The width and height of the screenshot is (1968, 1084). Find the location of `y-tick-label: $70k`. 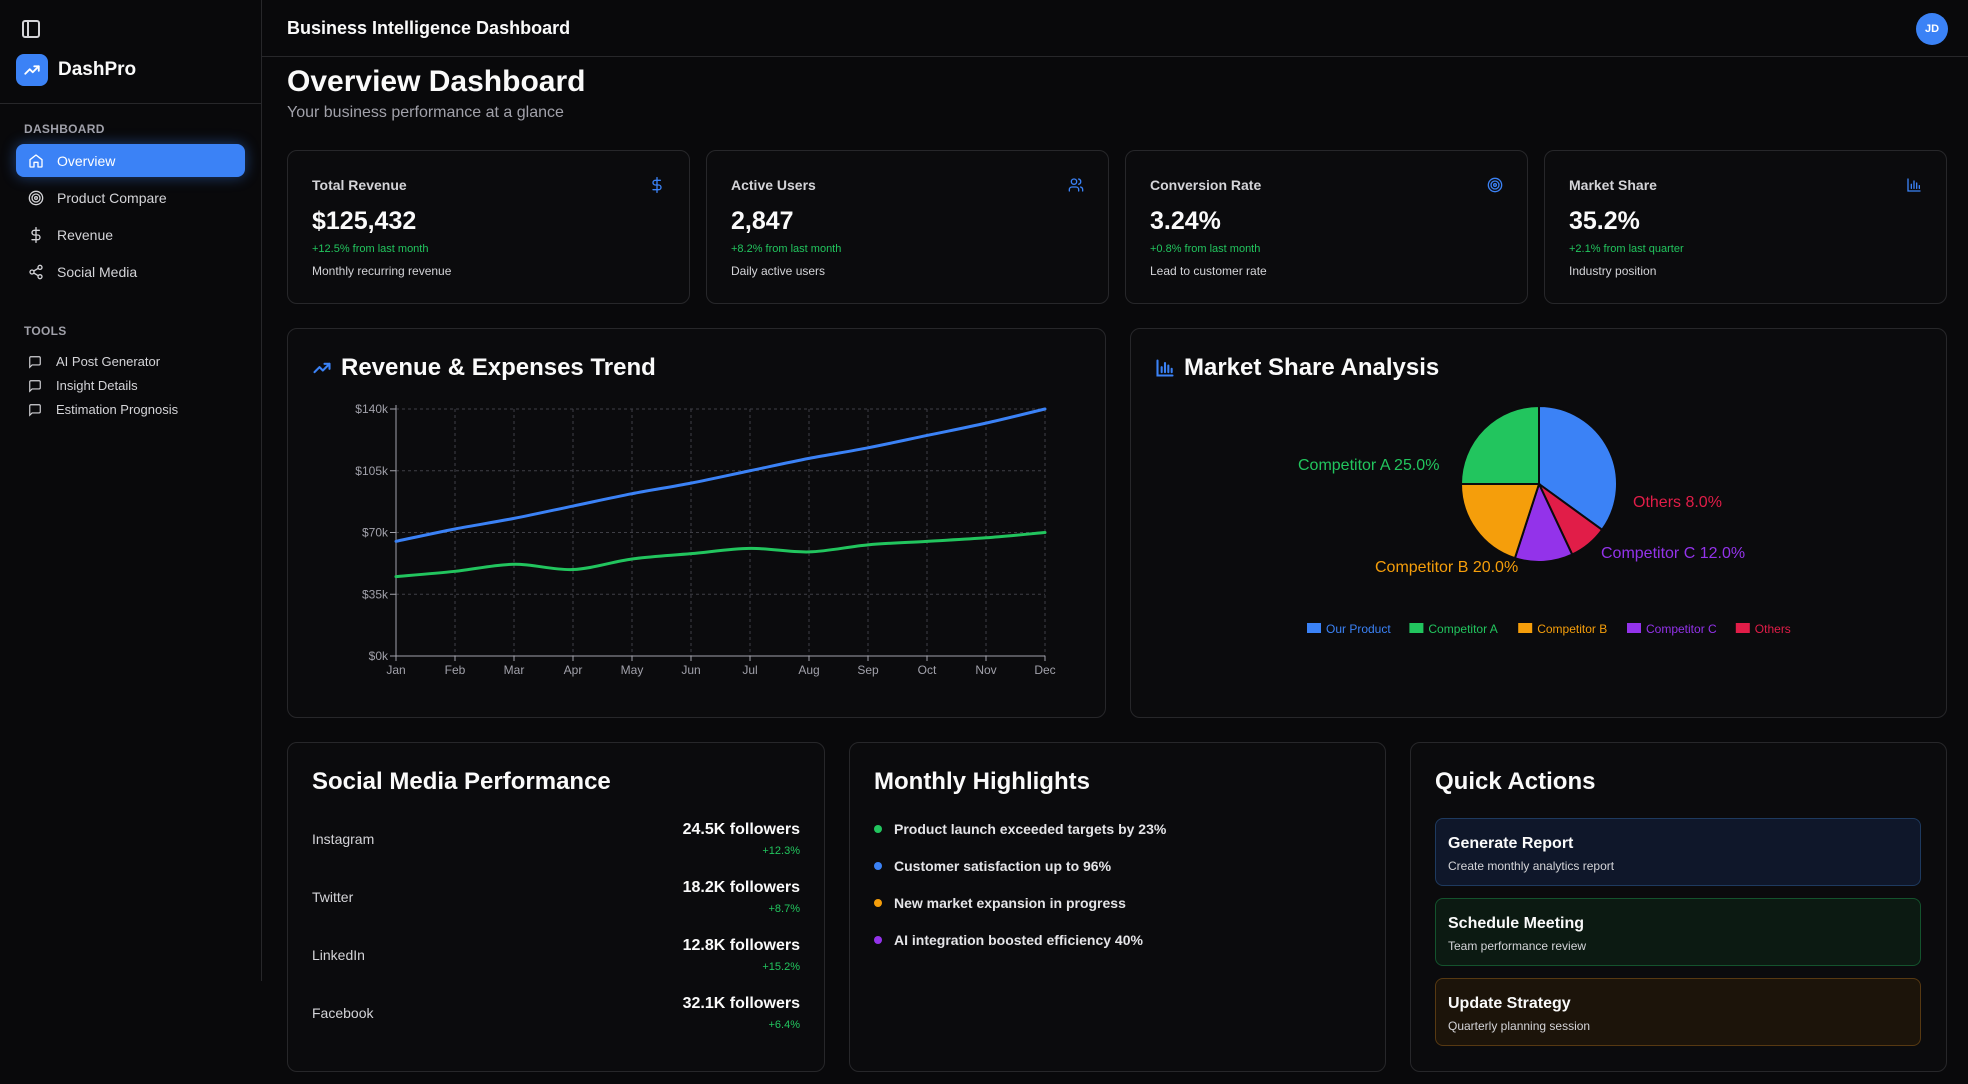

y-tick-label: $70k is located at coordinates (375, 533).